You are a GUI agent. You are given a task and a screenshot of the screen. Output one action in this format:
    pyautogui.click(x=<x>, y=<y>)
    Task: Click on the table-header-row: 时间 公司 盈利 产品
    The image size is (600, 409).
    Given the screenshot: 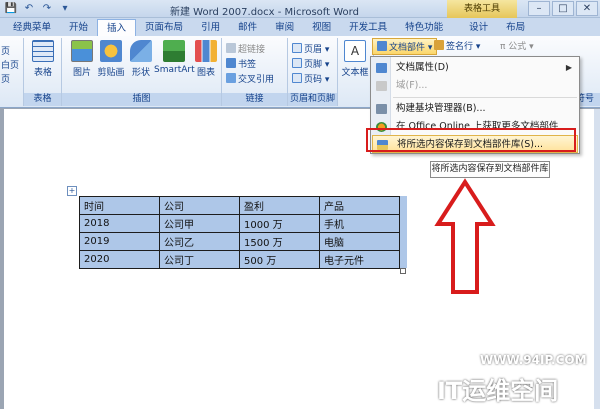 What is the action you would take?
    pyautogui.click(x=239, y=205)
    